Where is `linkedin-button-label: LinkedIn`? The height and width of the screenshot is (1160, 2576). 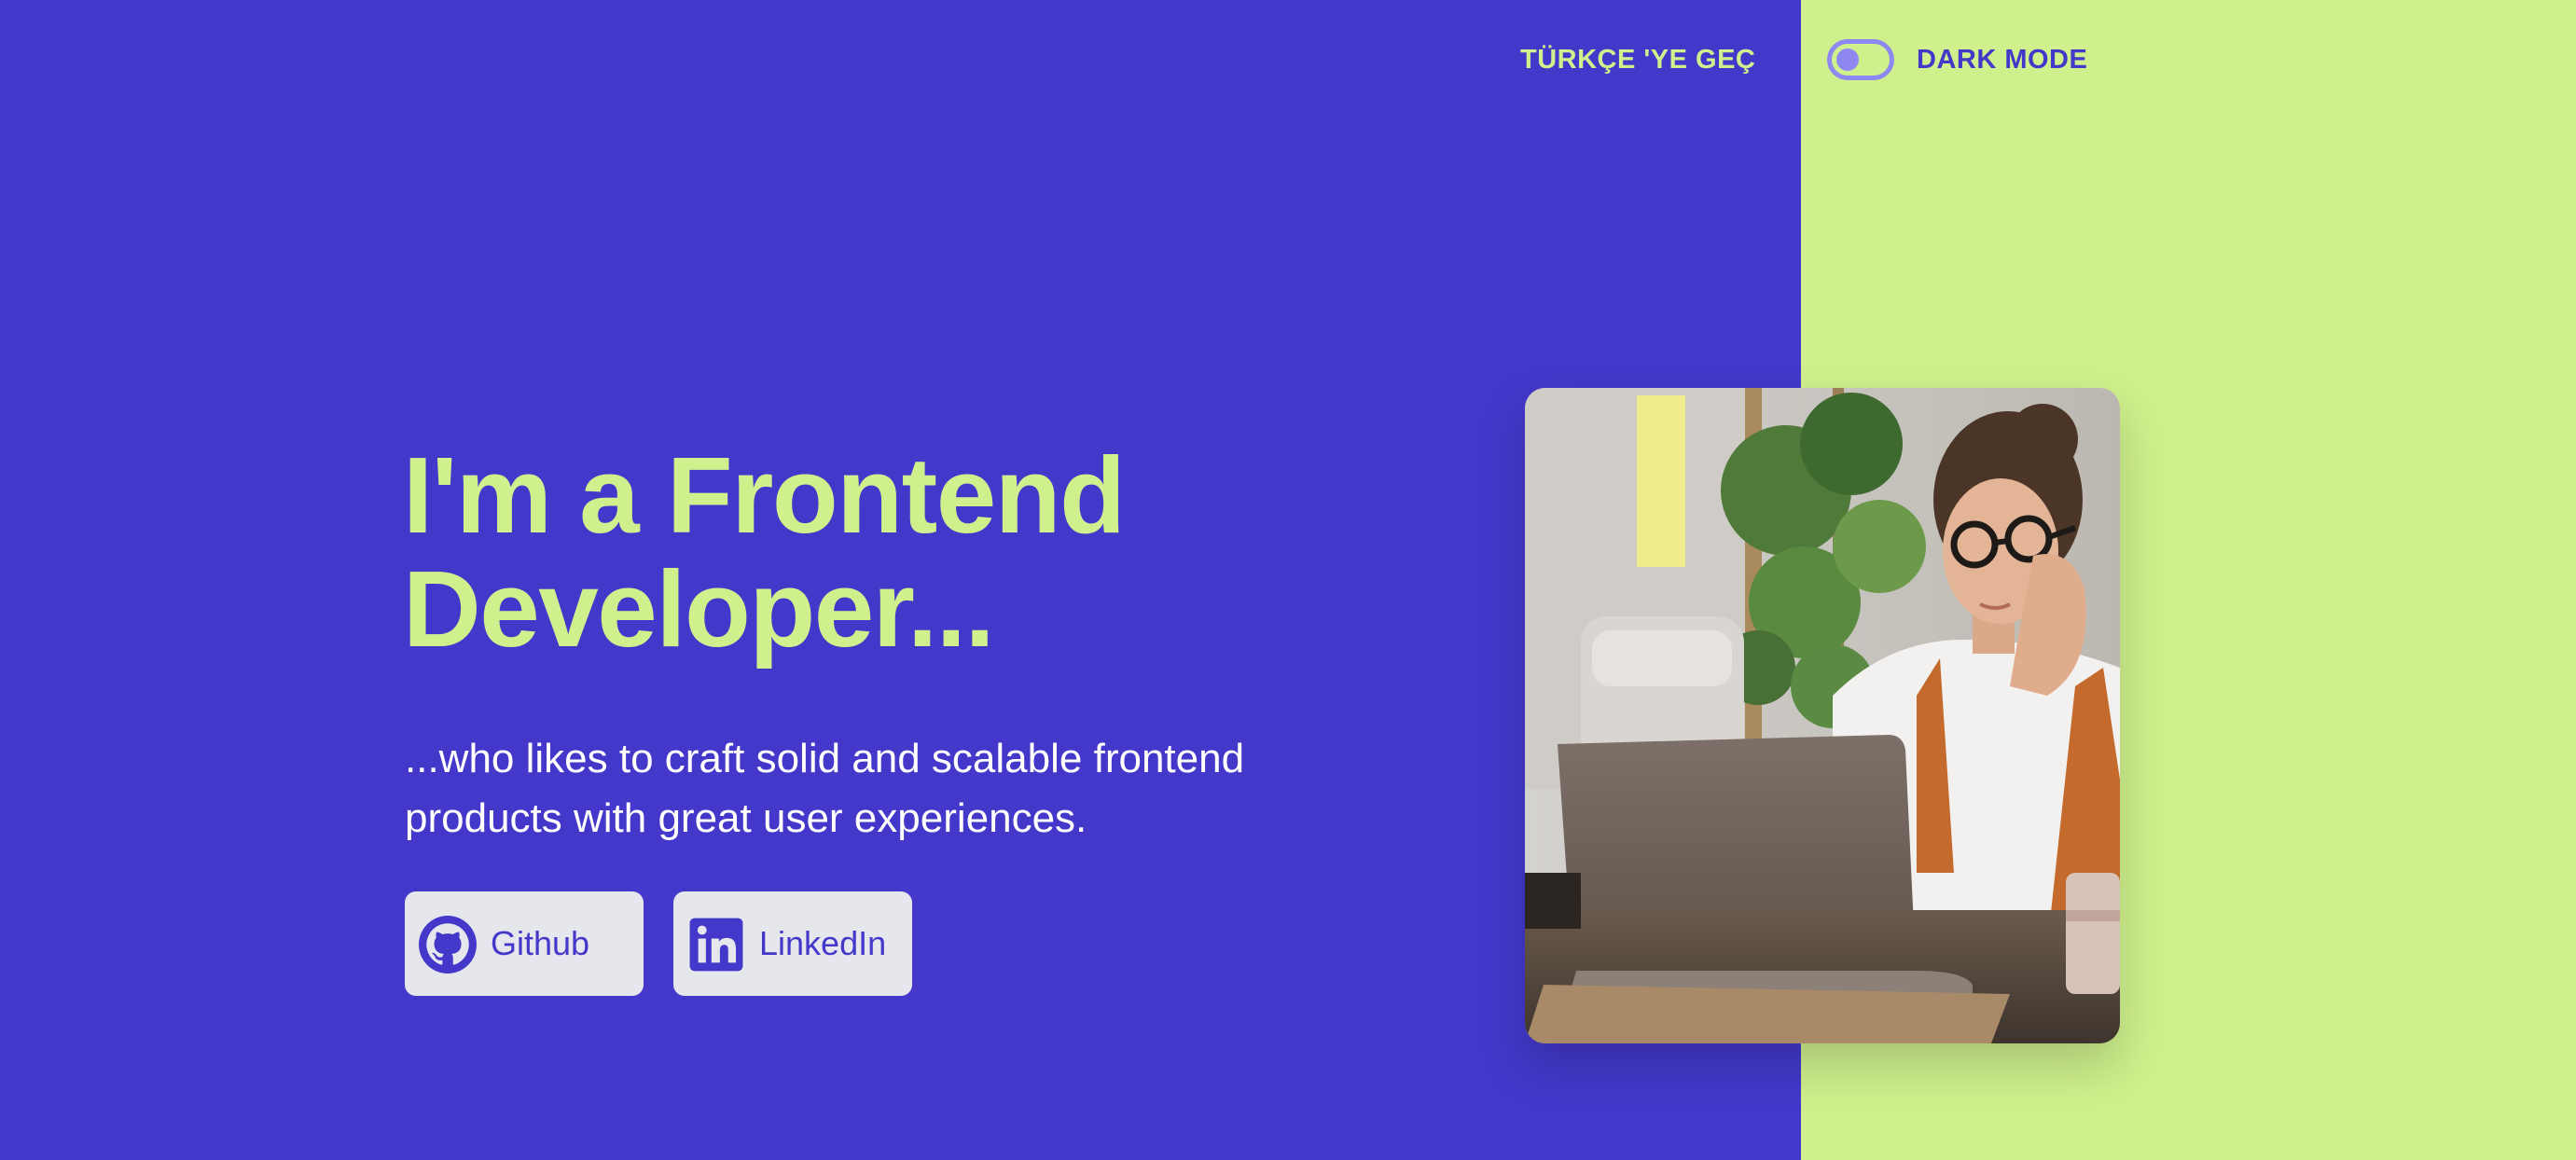 linkedin-button-label: LinkedIn is located at coordinates (823, 943).